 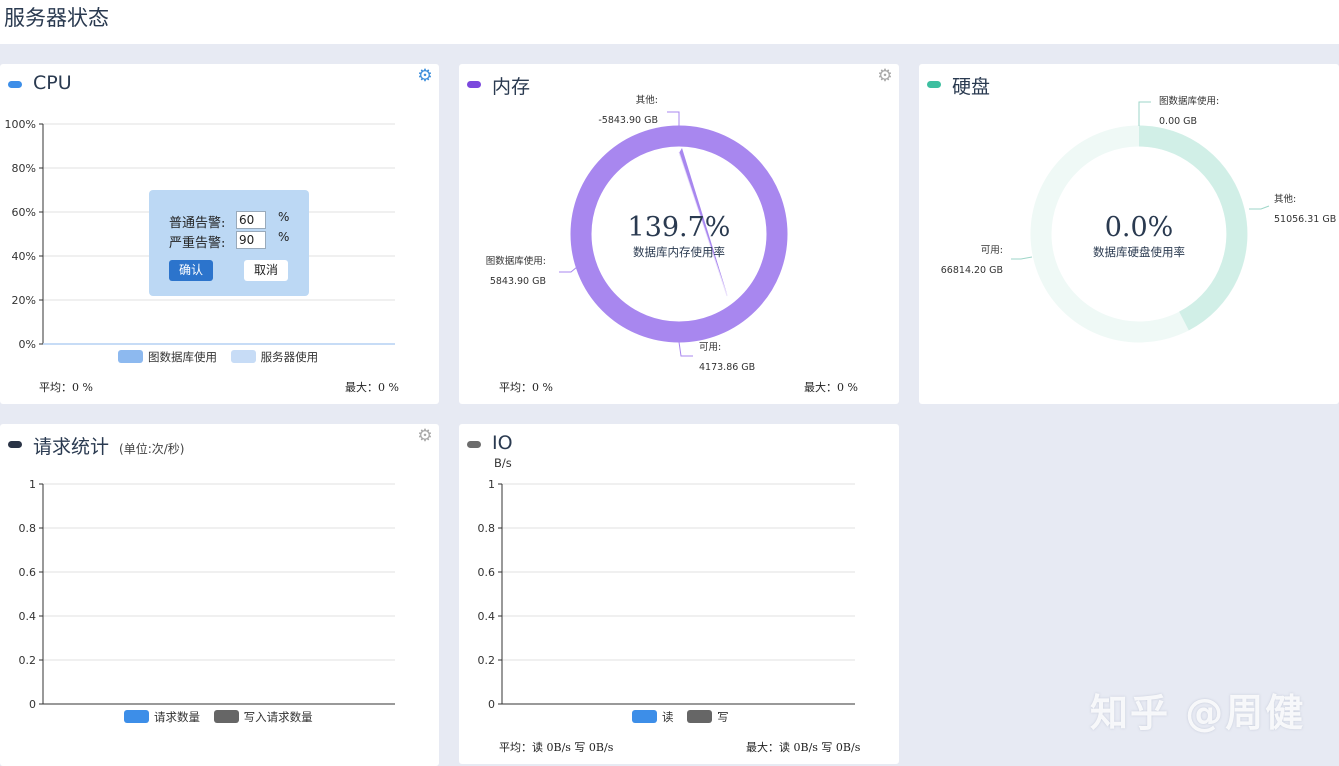 I want to click on io-tick-label: 0.4, so click(x=487, y=616).